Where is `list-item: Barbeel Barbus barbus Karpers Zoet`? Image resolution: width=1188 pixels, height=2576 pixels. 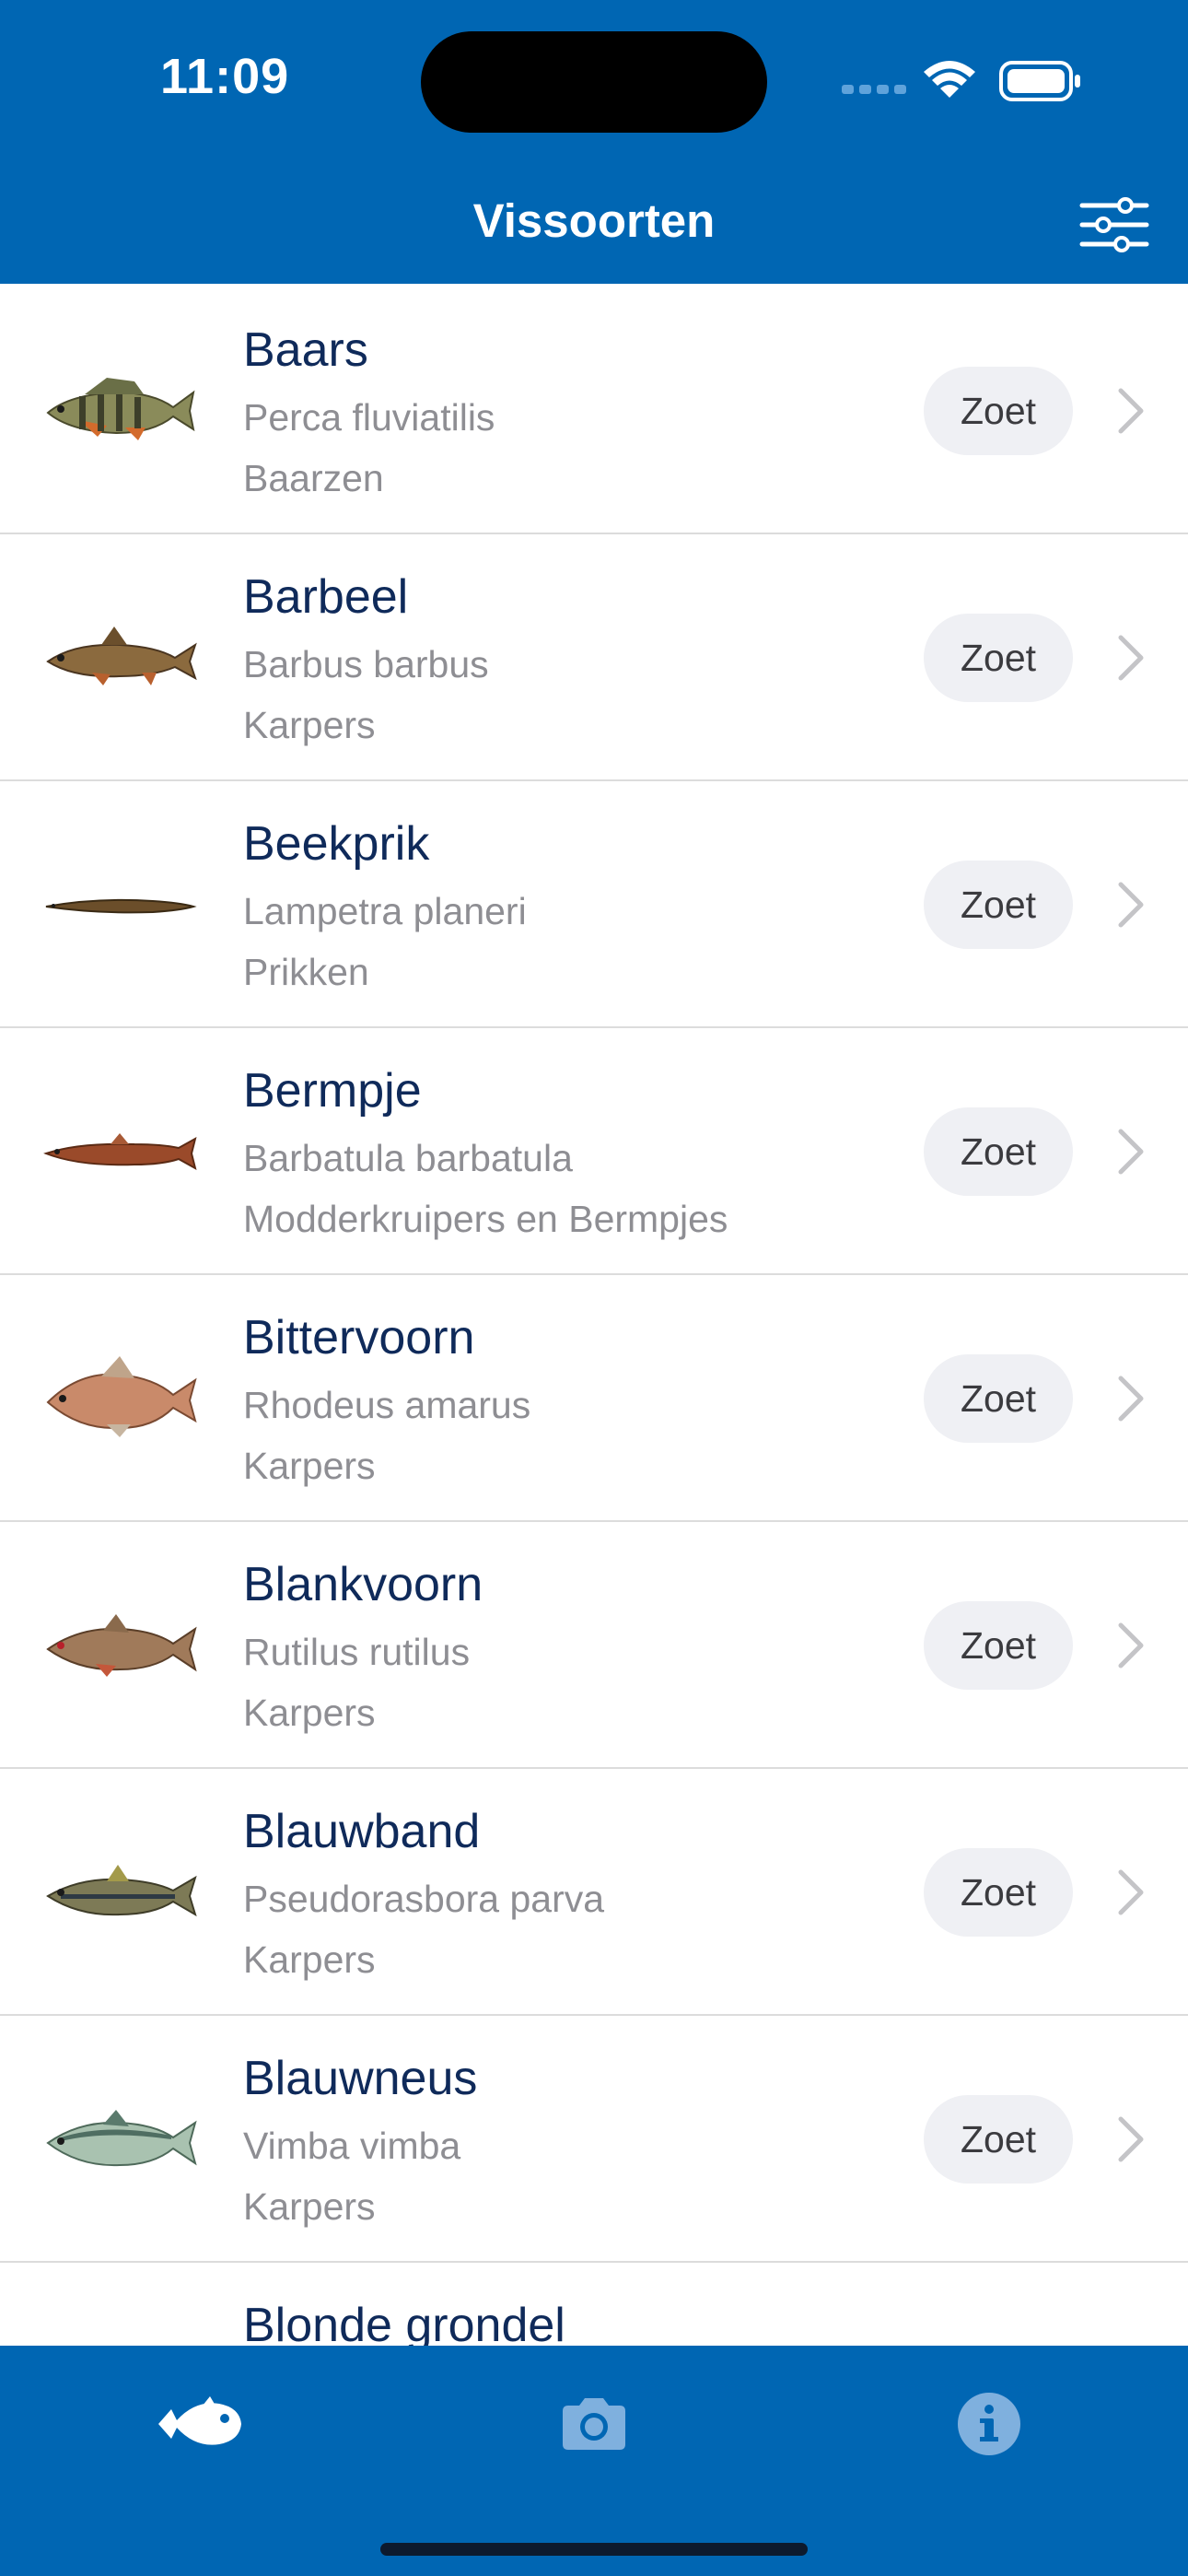
list-item: Barbeel Barbus barbus Karpers Zoet is located at coordinates (594, 657).